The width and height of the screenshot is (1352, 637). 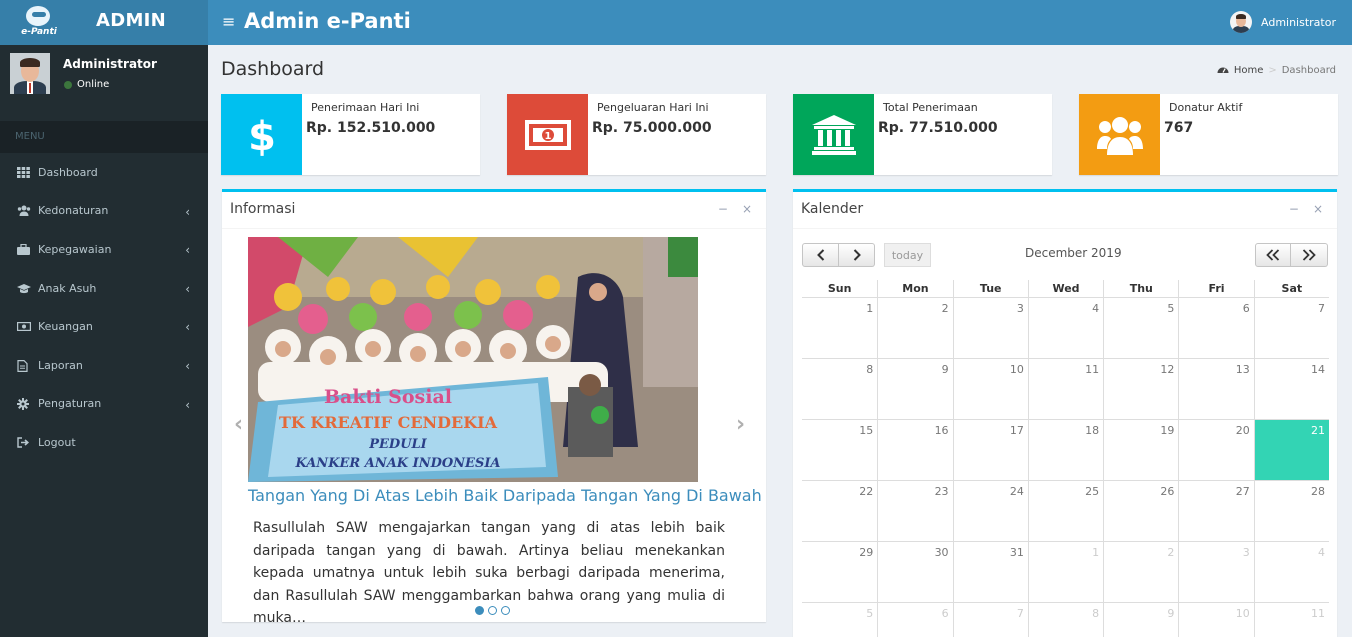 What do you see at coordinates (914, 511) in the screenshot?
I see `calendar-day: 23` at bounding box center [914, 511].